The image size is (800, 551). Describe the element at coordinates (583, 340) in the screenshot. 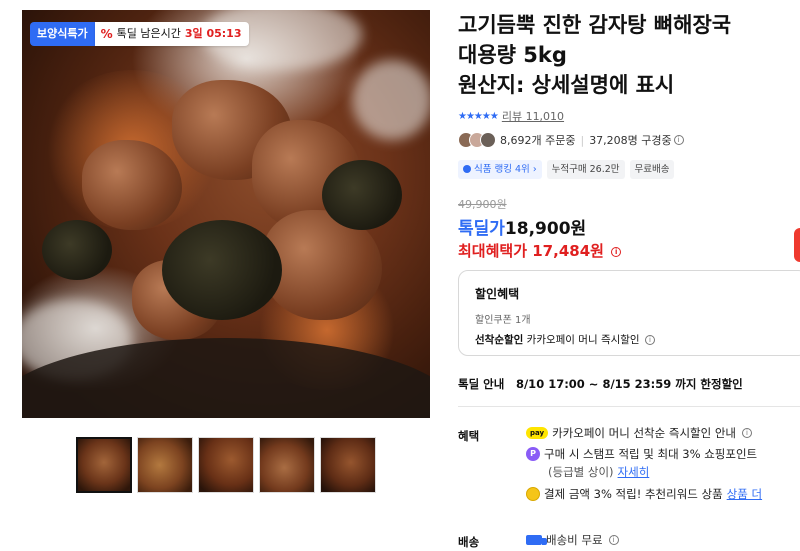

I see `first-come-desc: 카카오페이 머니 즉시할인` at that location.